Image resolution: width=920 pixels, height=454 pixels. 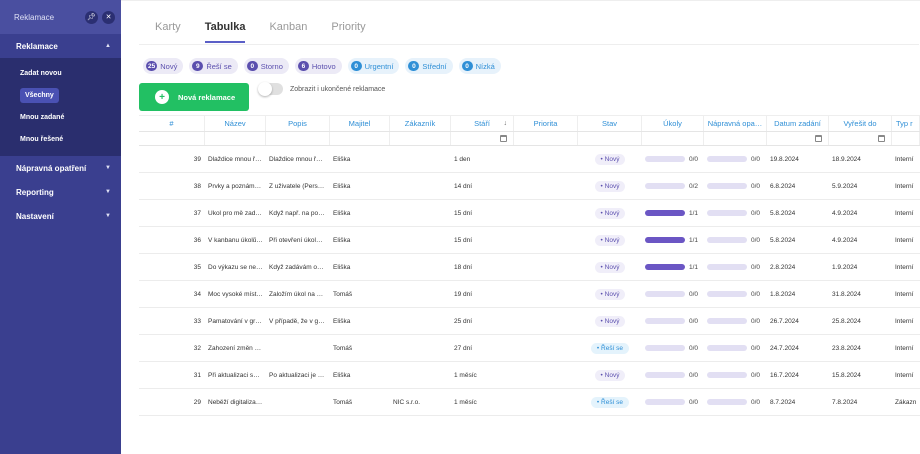 What do you see at coordinates (735, 159) in the screenshot?
I see `cell-naprava: 0/0` at bounding box center [735, 159].